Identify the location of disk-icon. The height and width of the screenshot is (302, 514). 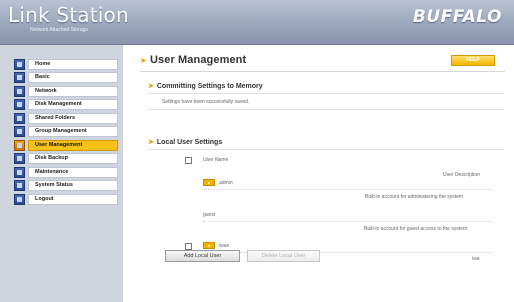
(19, 104).